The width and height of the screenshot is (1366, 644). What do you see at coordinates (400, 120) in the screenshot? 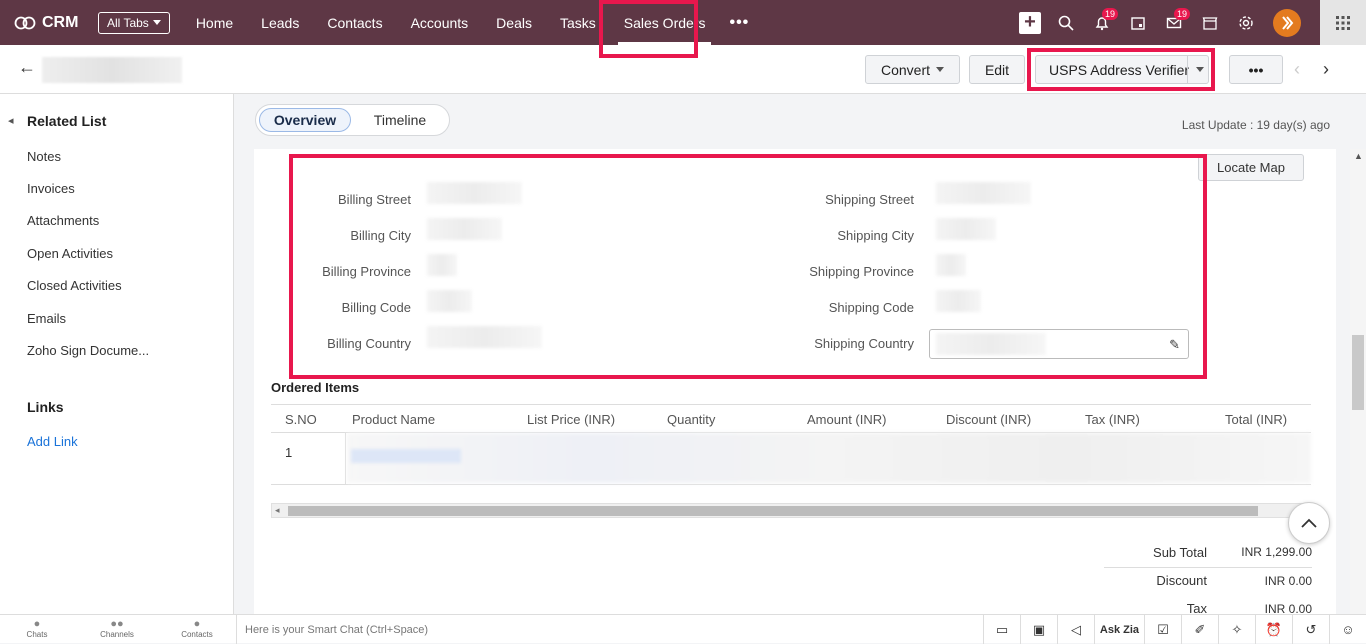
I see `tab-timeline: Timeline` at bounding box center [400, 120].